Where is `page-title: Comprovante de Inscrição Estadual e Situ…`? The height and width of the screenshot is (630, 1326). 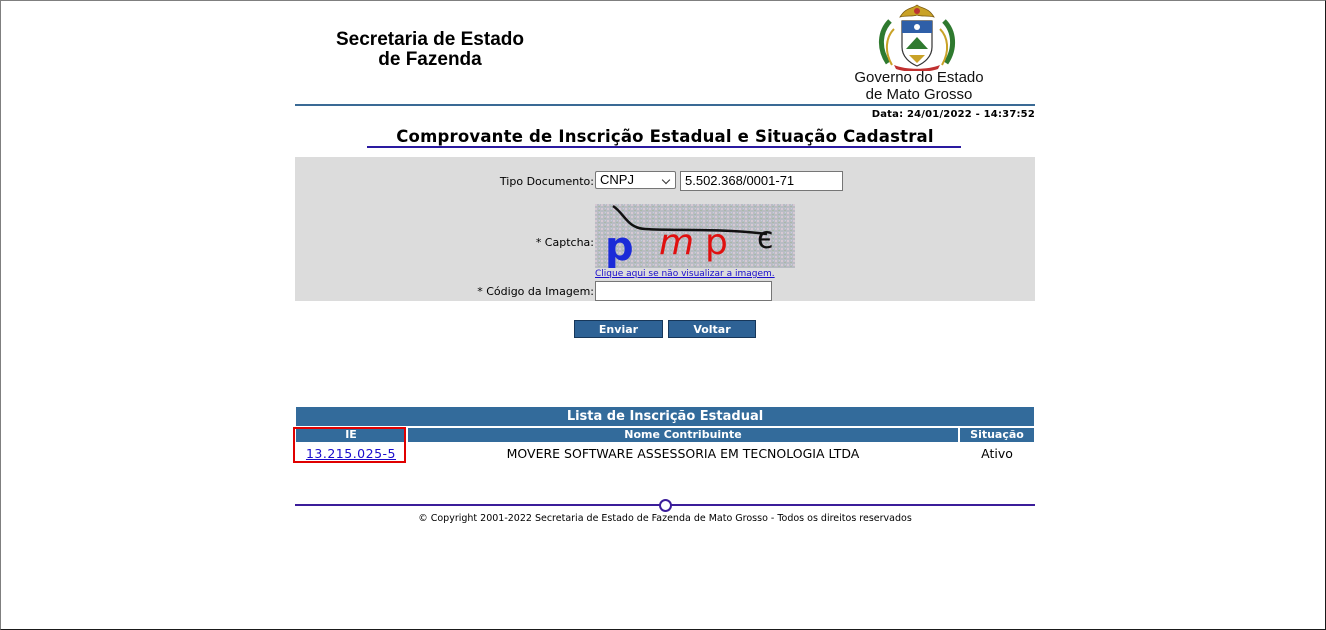 page-title: Comprovante de Inscrição Estadual e Situ… is located at coordinates (665, 136).